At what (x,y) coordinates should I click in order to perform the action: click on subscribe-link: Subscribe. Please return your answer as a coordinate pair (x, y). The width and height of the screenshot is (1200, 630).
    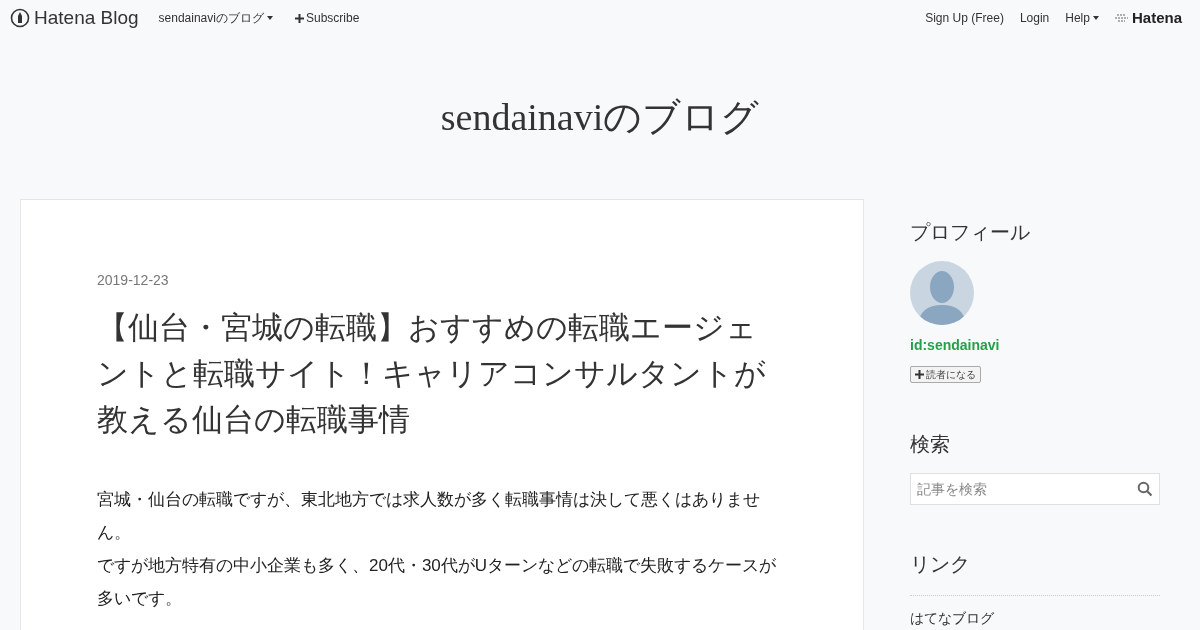
    Looking at the image, I should click on (327, 18).